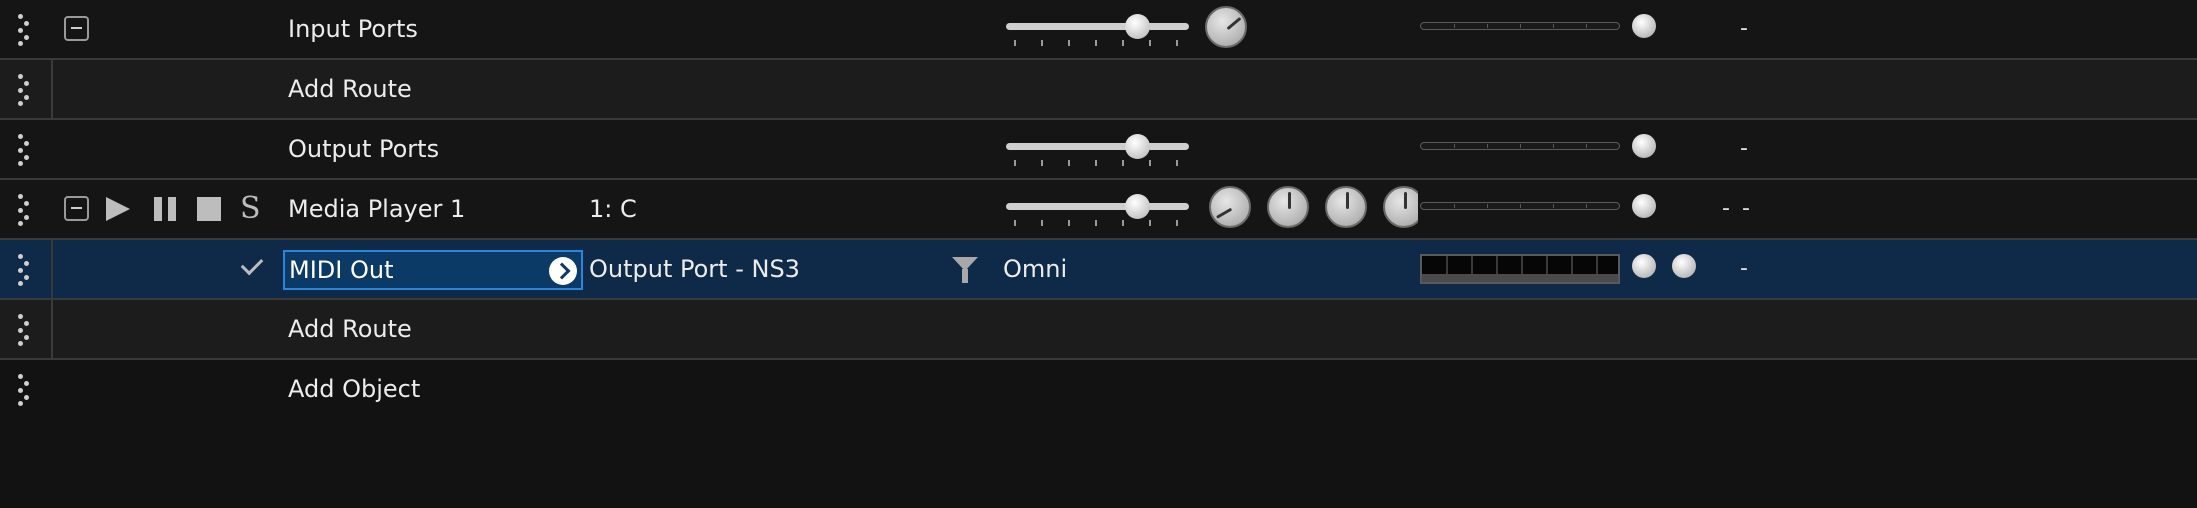 Image resolution: width=2197 pixels, height=508 pixels. Describe the element at coordinates (252, 264) in the screenshot. I see `check-icon` at that location.